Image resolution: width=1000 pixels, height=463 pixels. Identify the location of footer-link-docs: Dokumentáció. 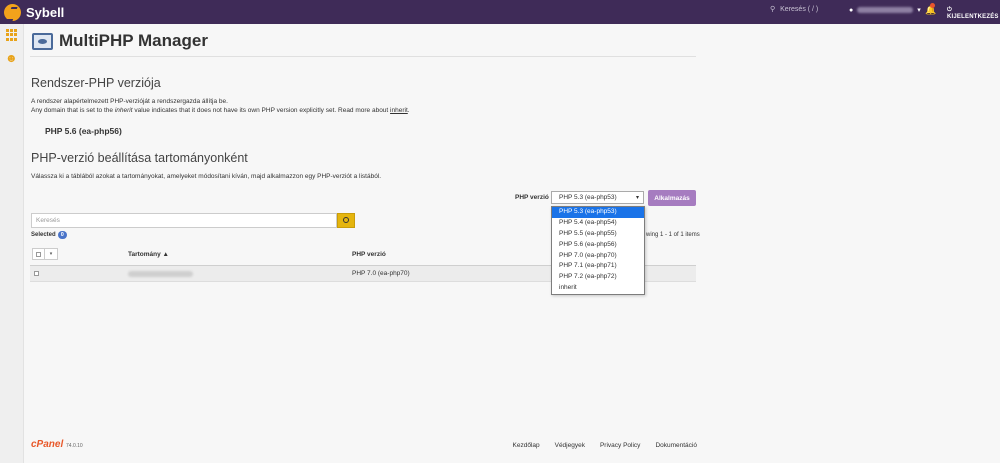
(676, 445).